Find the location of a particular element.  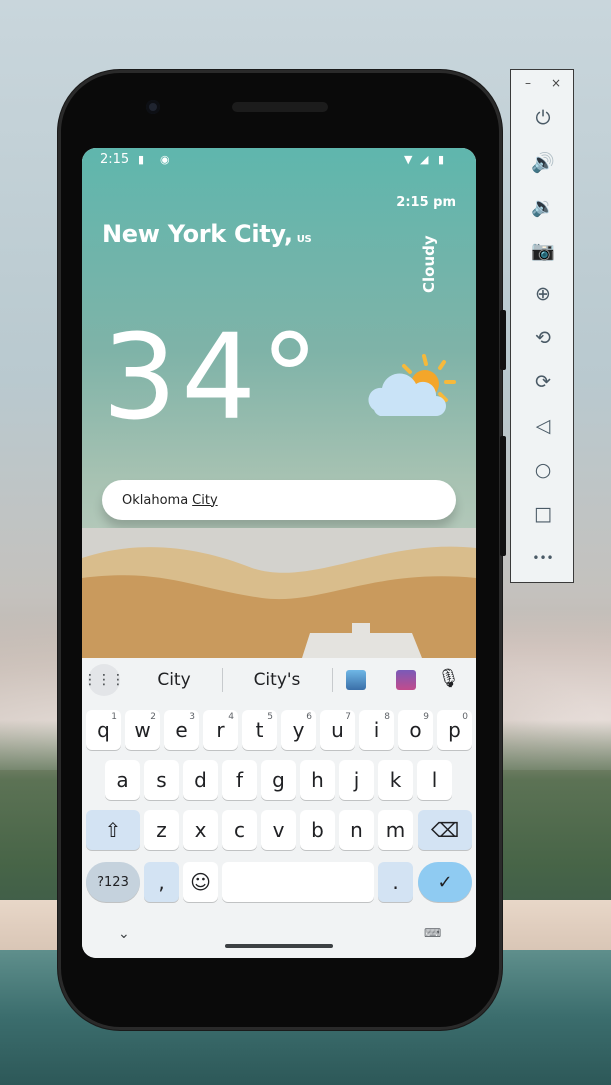

toolbar-window-controls: – × is located at coordinates (542, 84).